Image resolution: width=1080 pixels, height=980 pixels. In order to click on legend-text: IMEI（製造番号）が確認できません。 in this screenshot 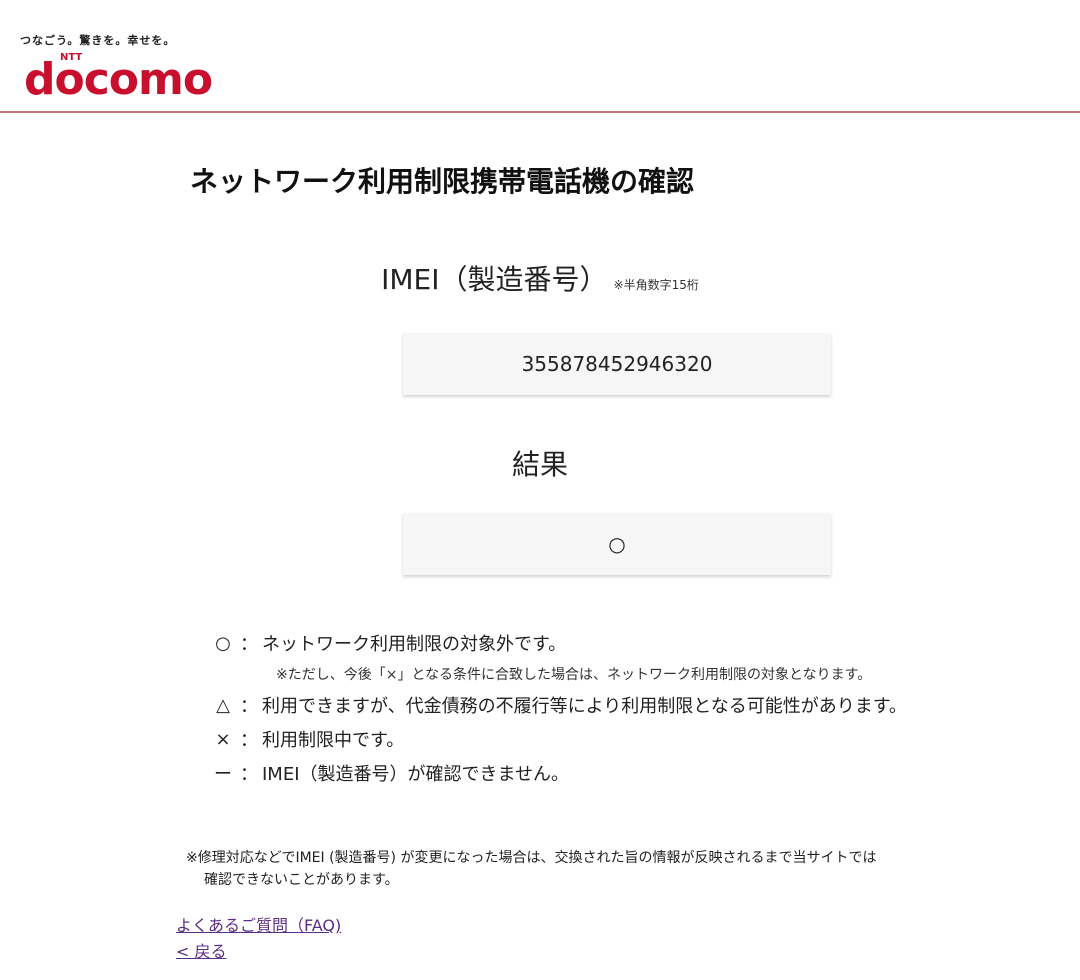, I will do `click(415, 774)`.